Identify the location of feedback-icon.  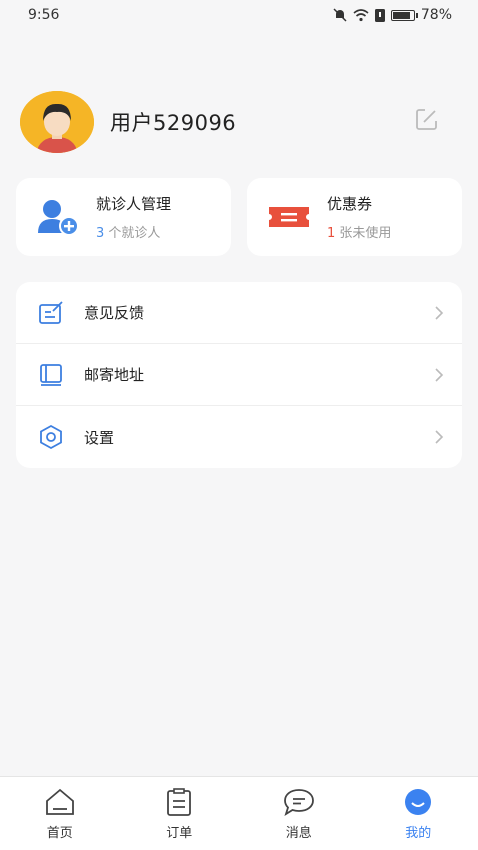
(51, 312).